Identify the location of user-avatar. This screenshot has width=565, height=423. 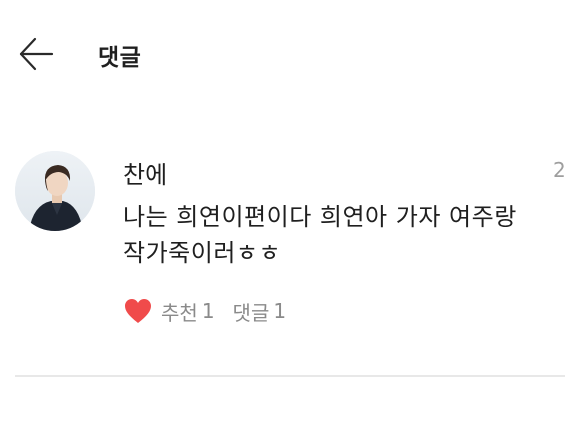
(55, 191).